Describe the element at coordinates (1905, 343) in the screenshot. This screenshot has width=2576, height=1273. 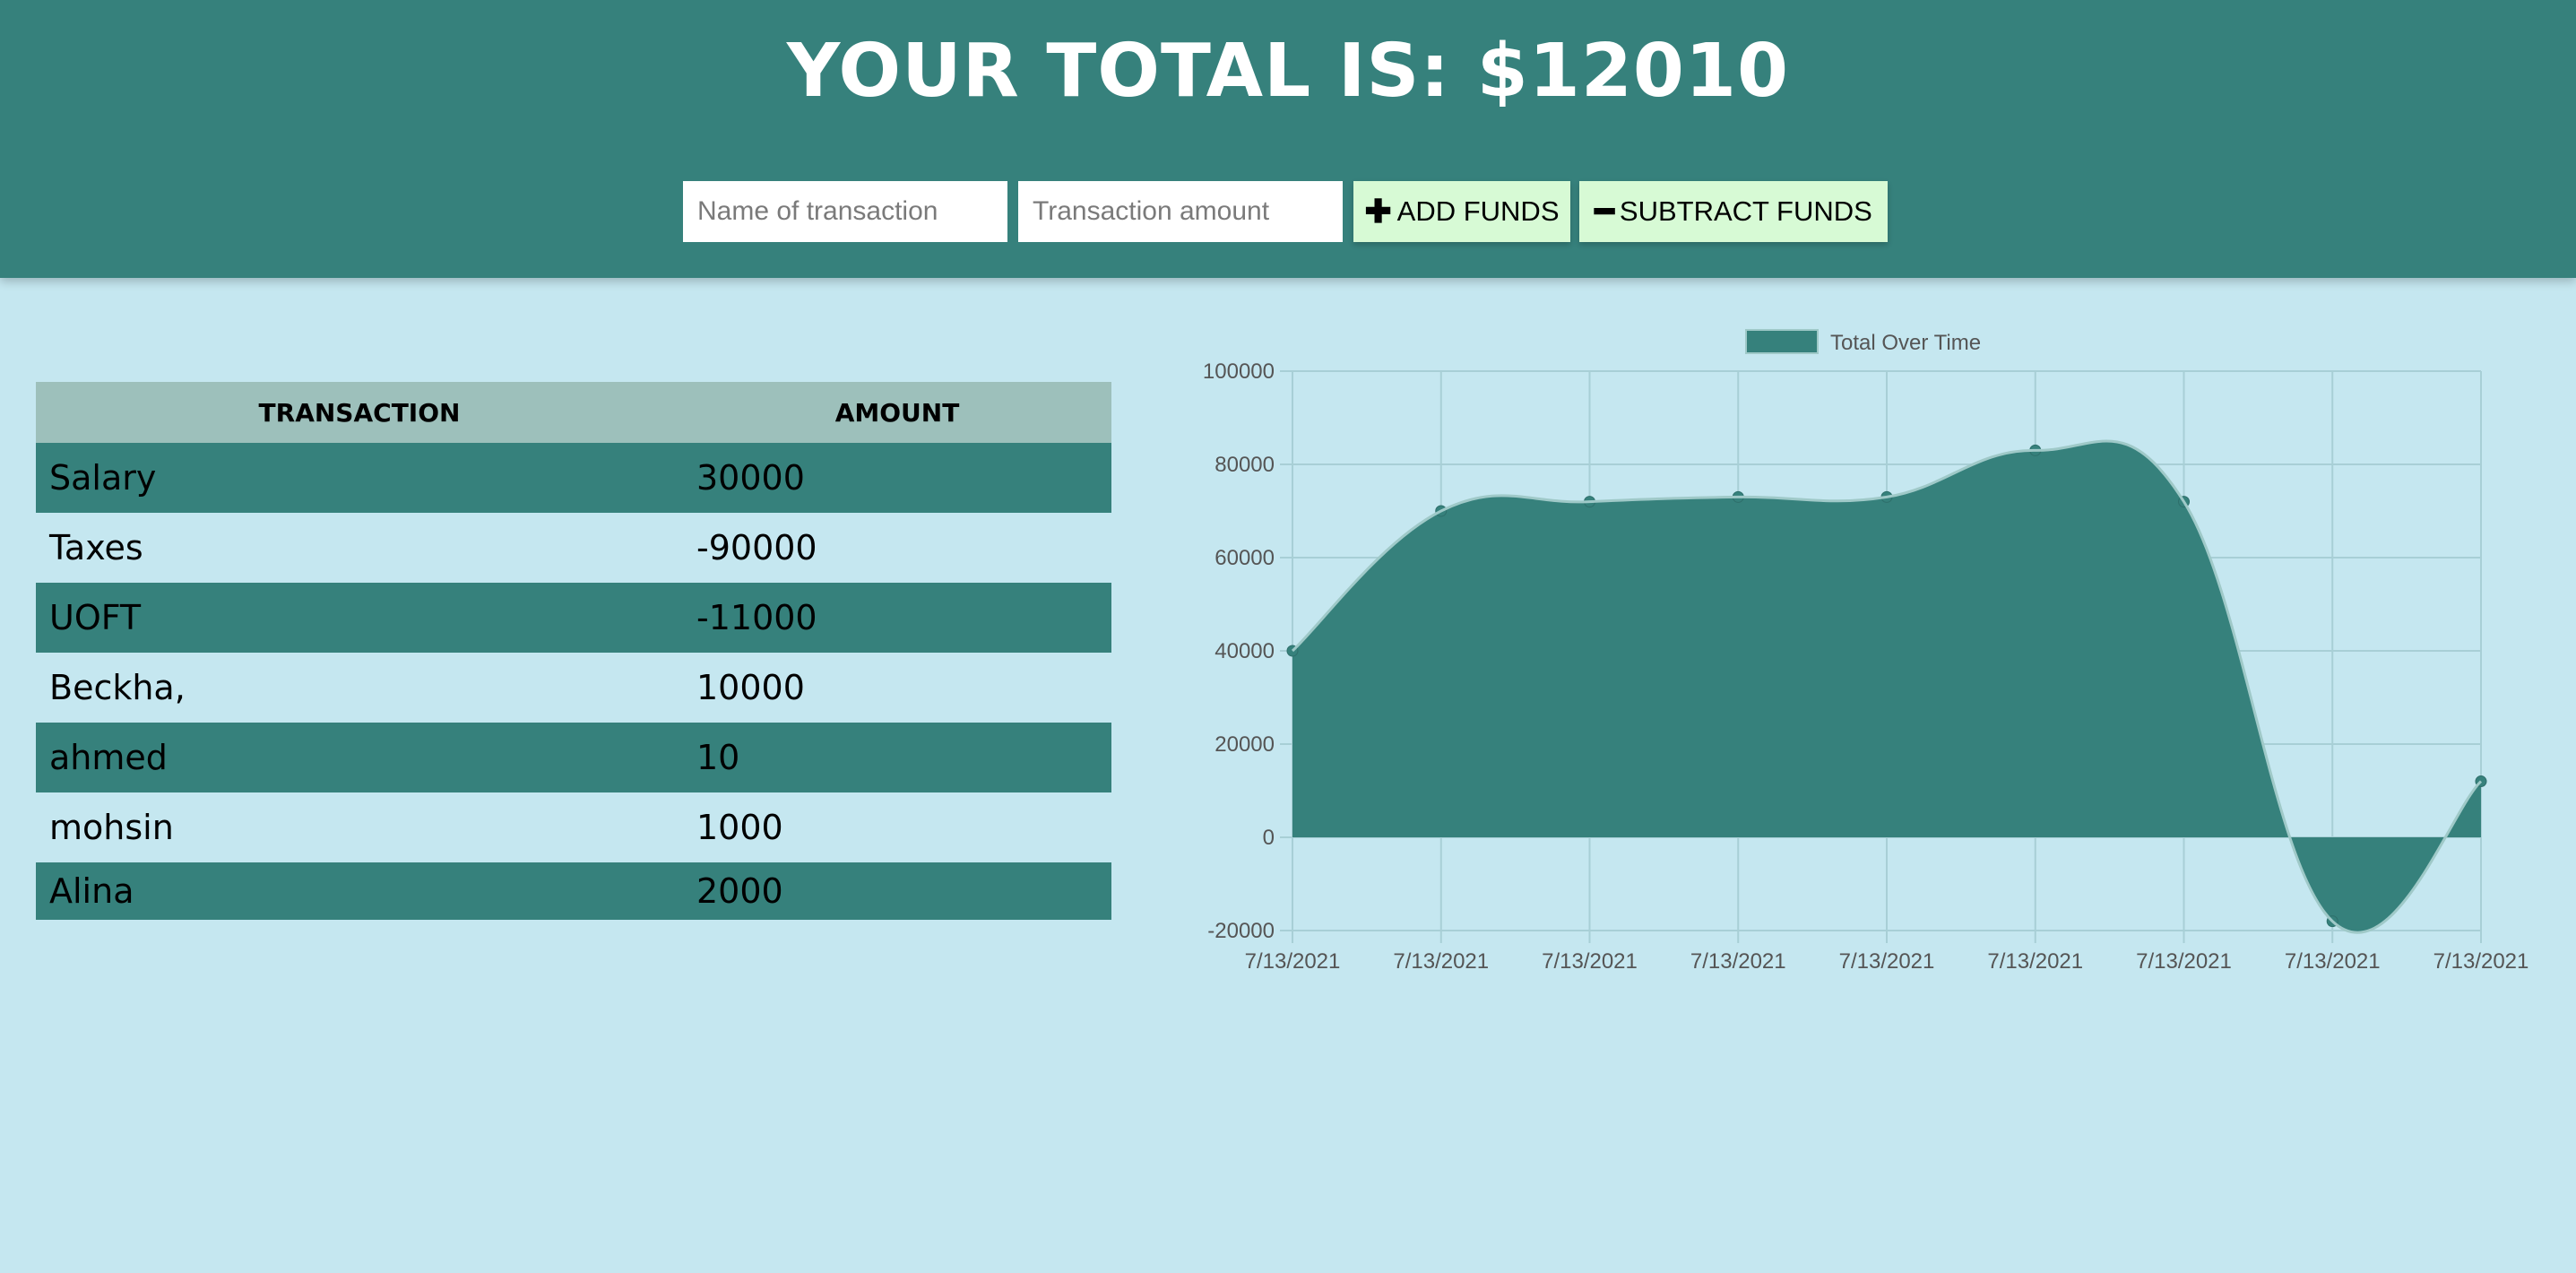
I see `legend-label: Total Over Time` at that location.